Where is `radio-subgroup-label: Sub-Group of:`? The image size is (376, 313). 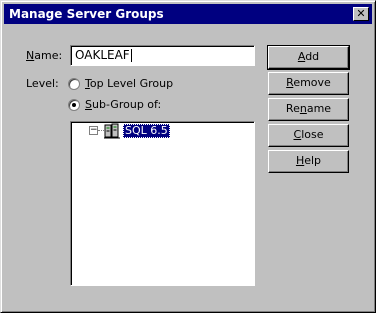
radio-subgroup-label: Sub-Group of: is located at coordinates (123, 104).